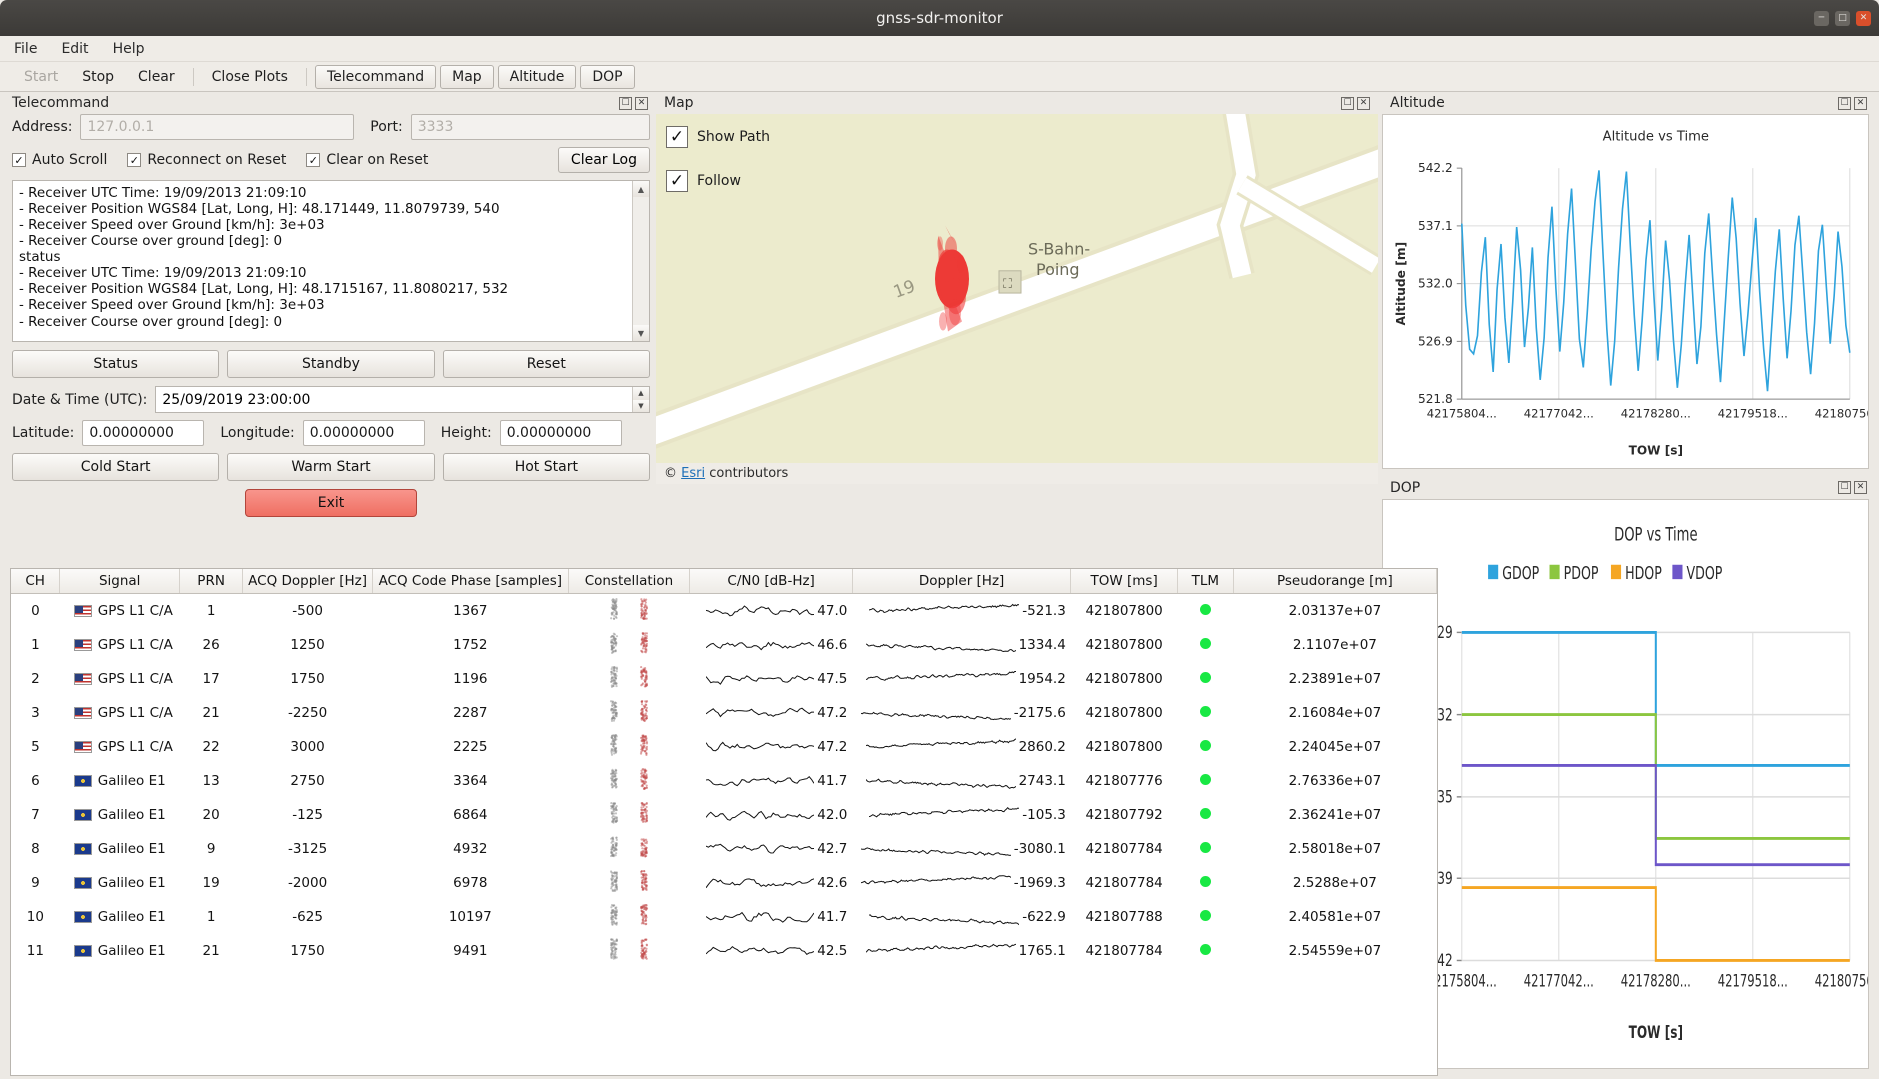 The width and height of the screenshot is (1879, 1079). I want to click on map-graphics: 19 ⛶ S-Bahn- Poing, so click(1017, 288).